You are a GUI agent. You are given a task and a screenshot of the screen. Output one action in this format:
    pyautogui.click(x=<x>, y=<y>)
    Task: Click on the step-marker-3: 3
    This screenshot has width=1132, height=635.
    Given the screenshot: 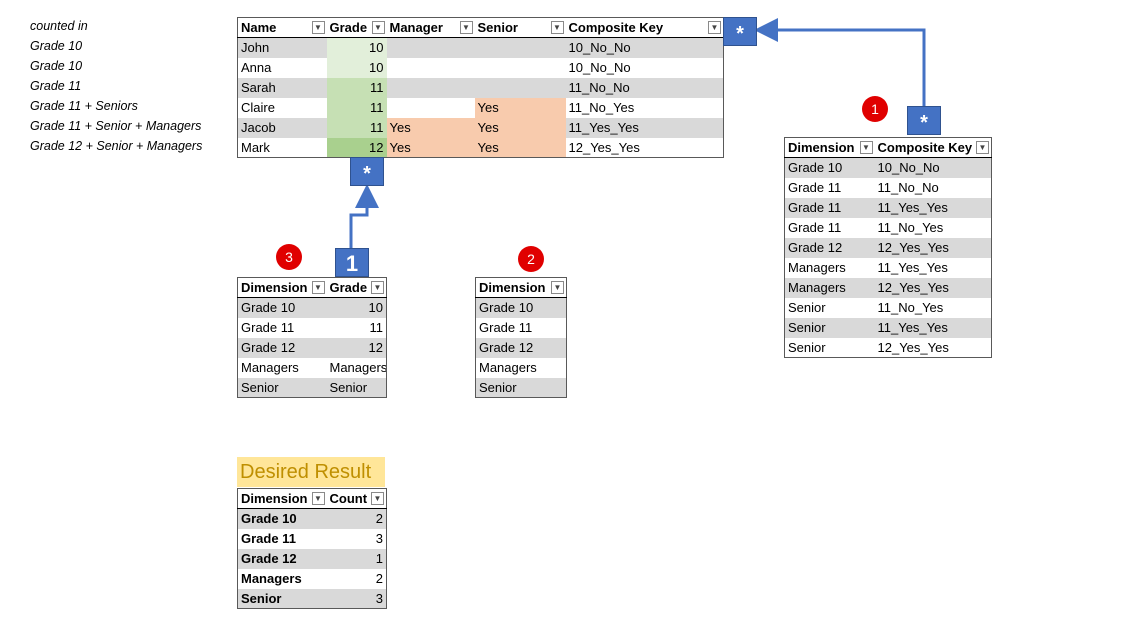 What is the action you would take?
    pyautogui.click(x=289, y=257)
    